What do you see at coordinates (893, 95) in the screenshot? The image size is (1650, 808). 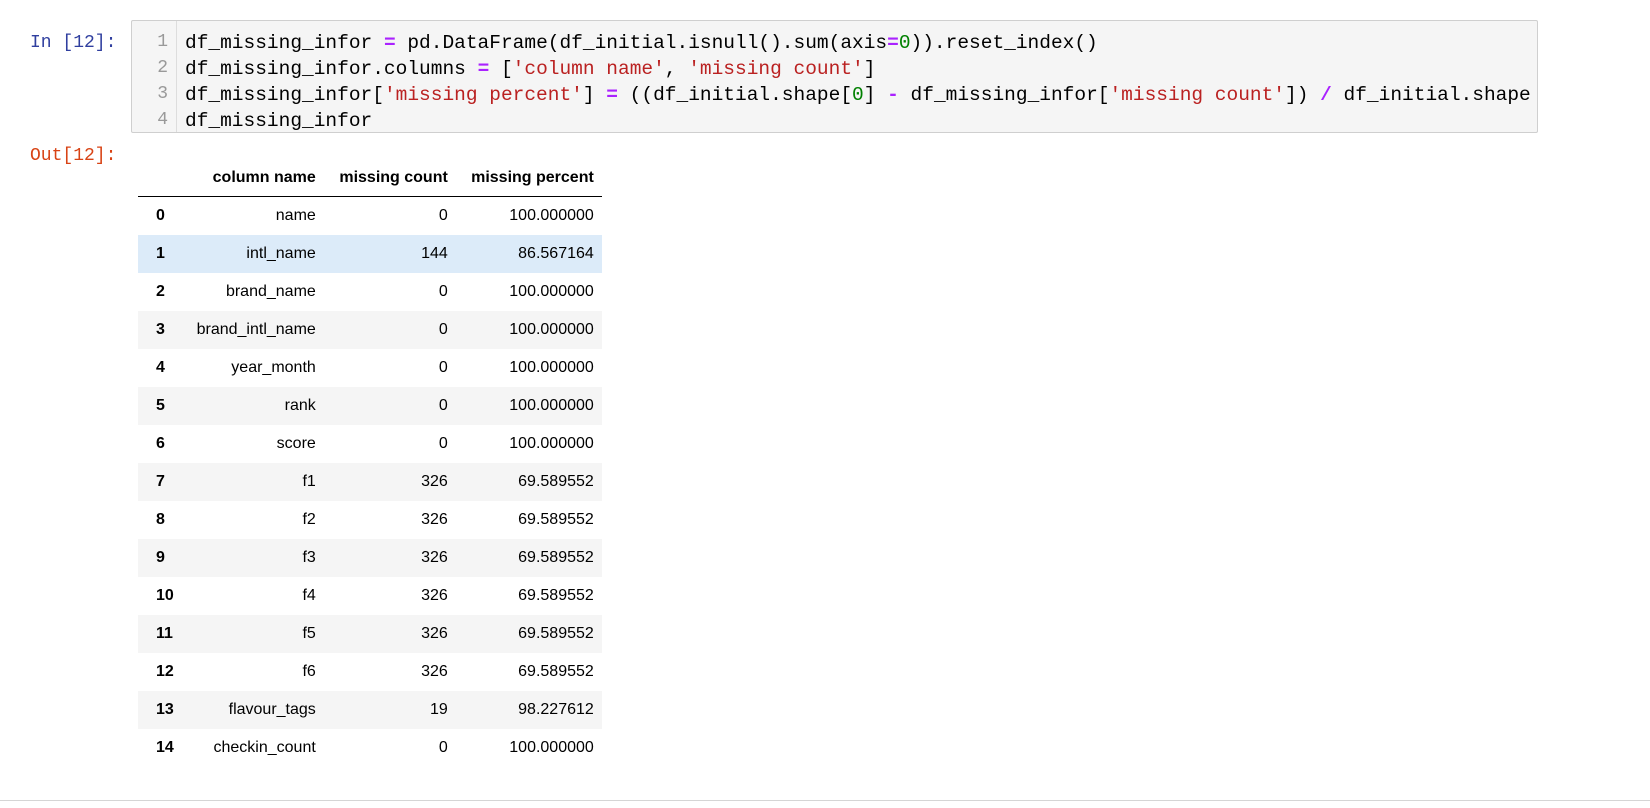 I see `code-token: -` at bounding box center [893, 95].